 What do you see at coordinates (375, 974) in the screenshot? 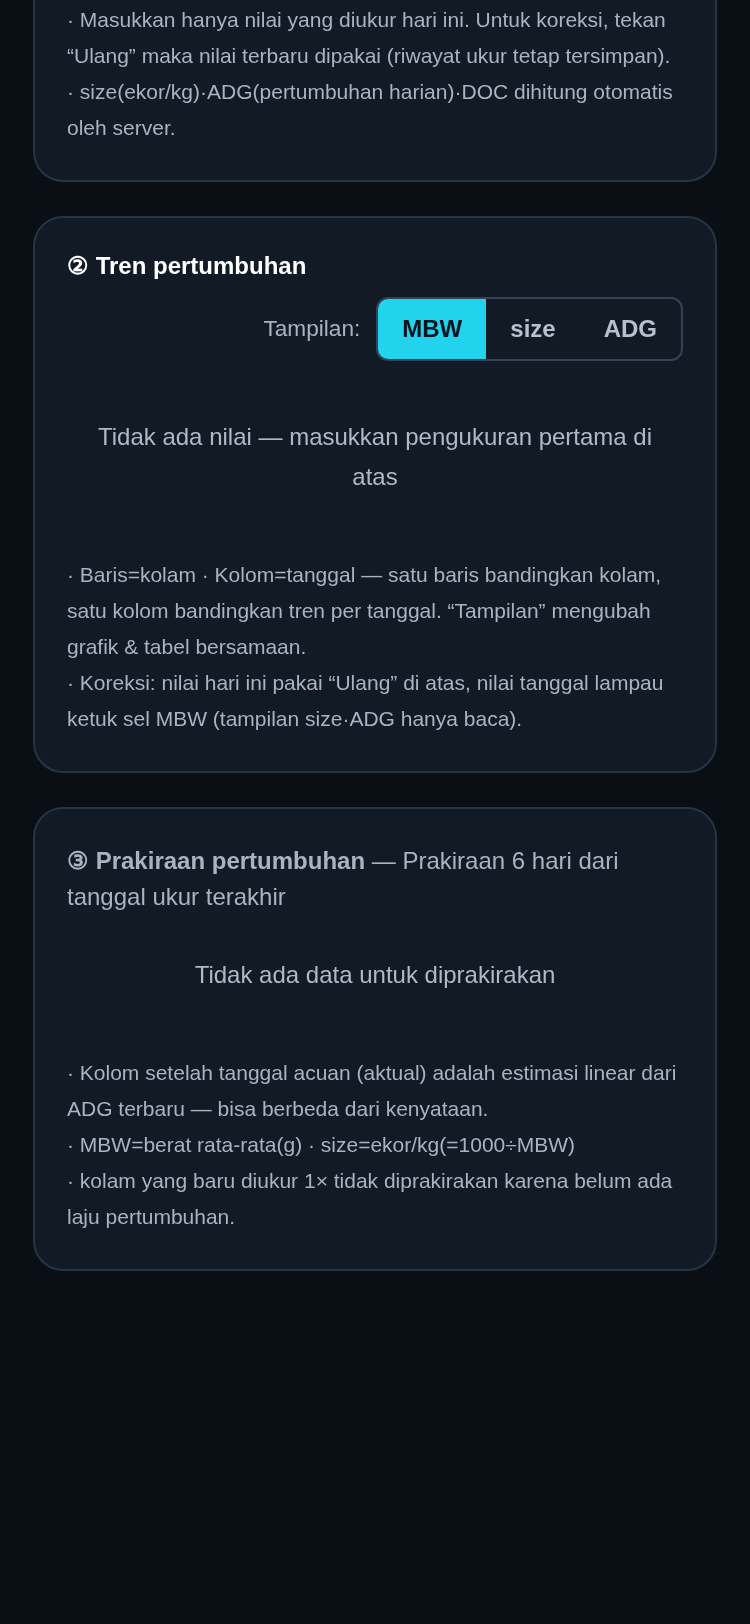
I see `empty-message: Tidak ada data untuk diprakirakan` at bounding box center [375, 974].